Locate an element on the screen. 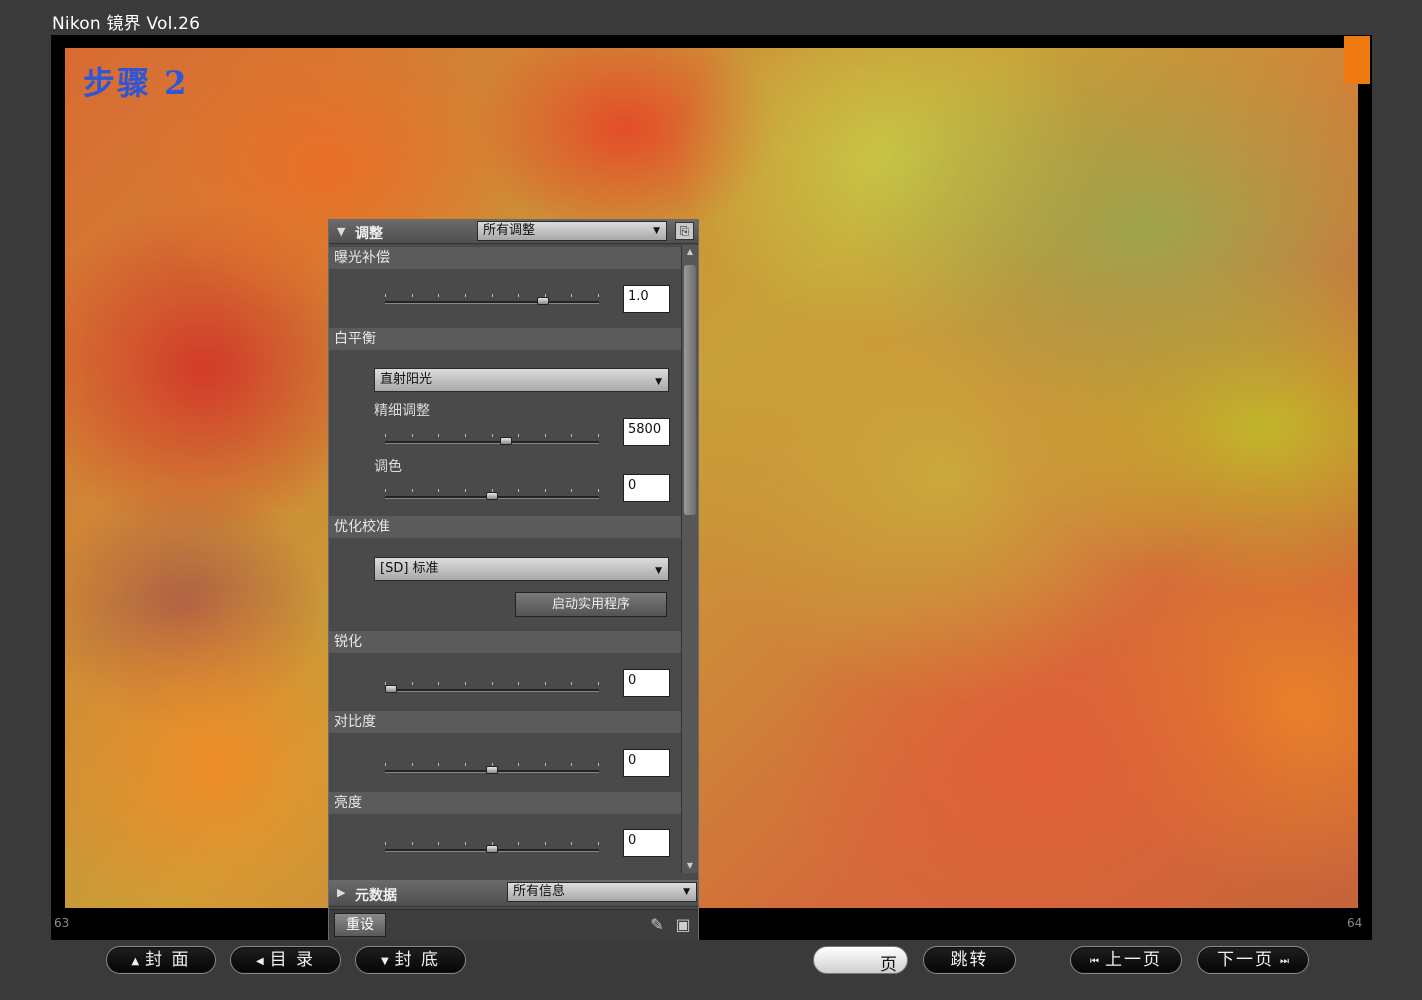  reset-button: 重设 is located at coordinates (360, 925).